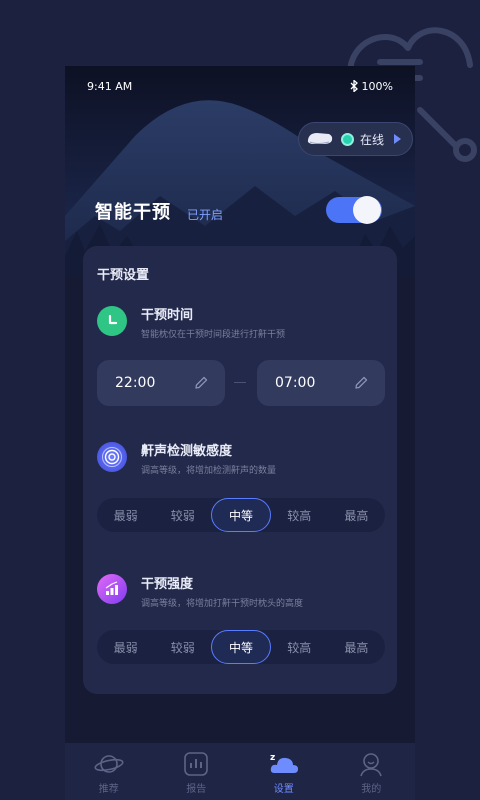  I want to click on card-title: 干预设置, so click(123, 275).